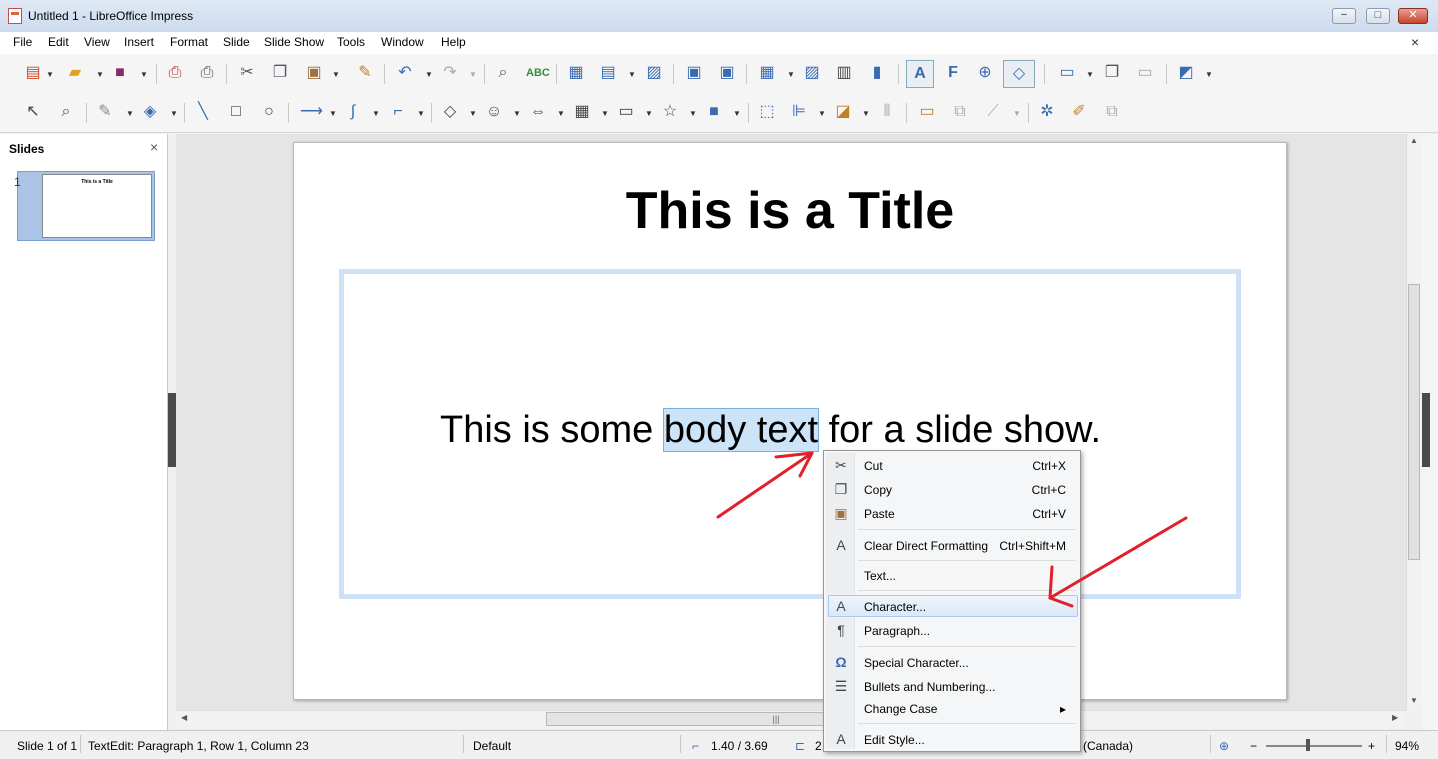  I want to click on slides-pane-collapse-handle, so click(172, 430).